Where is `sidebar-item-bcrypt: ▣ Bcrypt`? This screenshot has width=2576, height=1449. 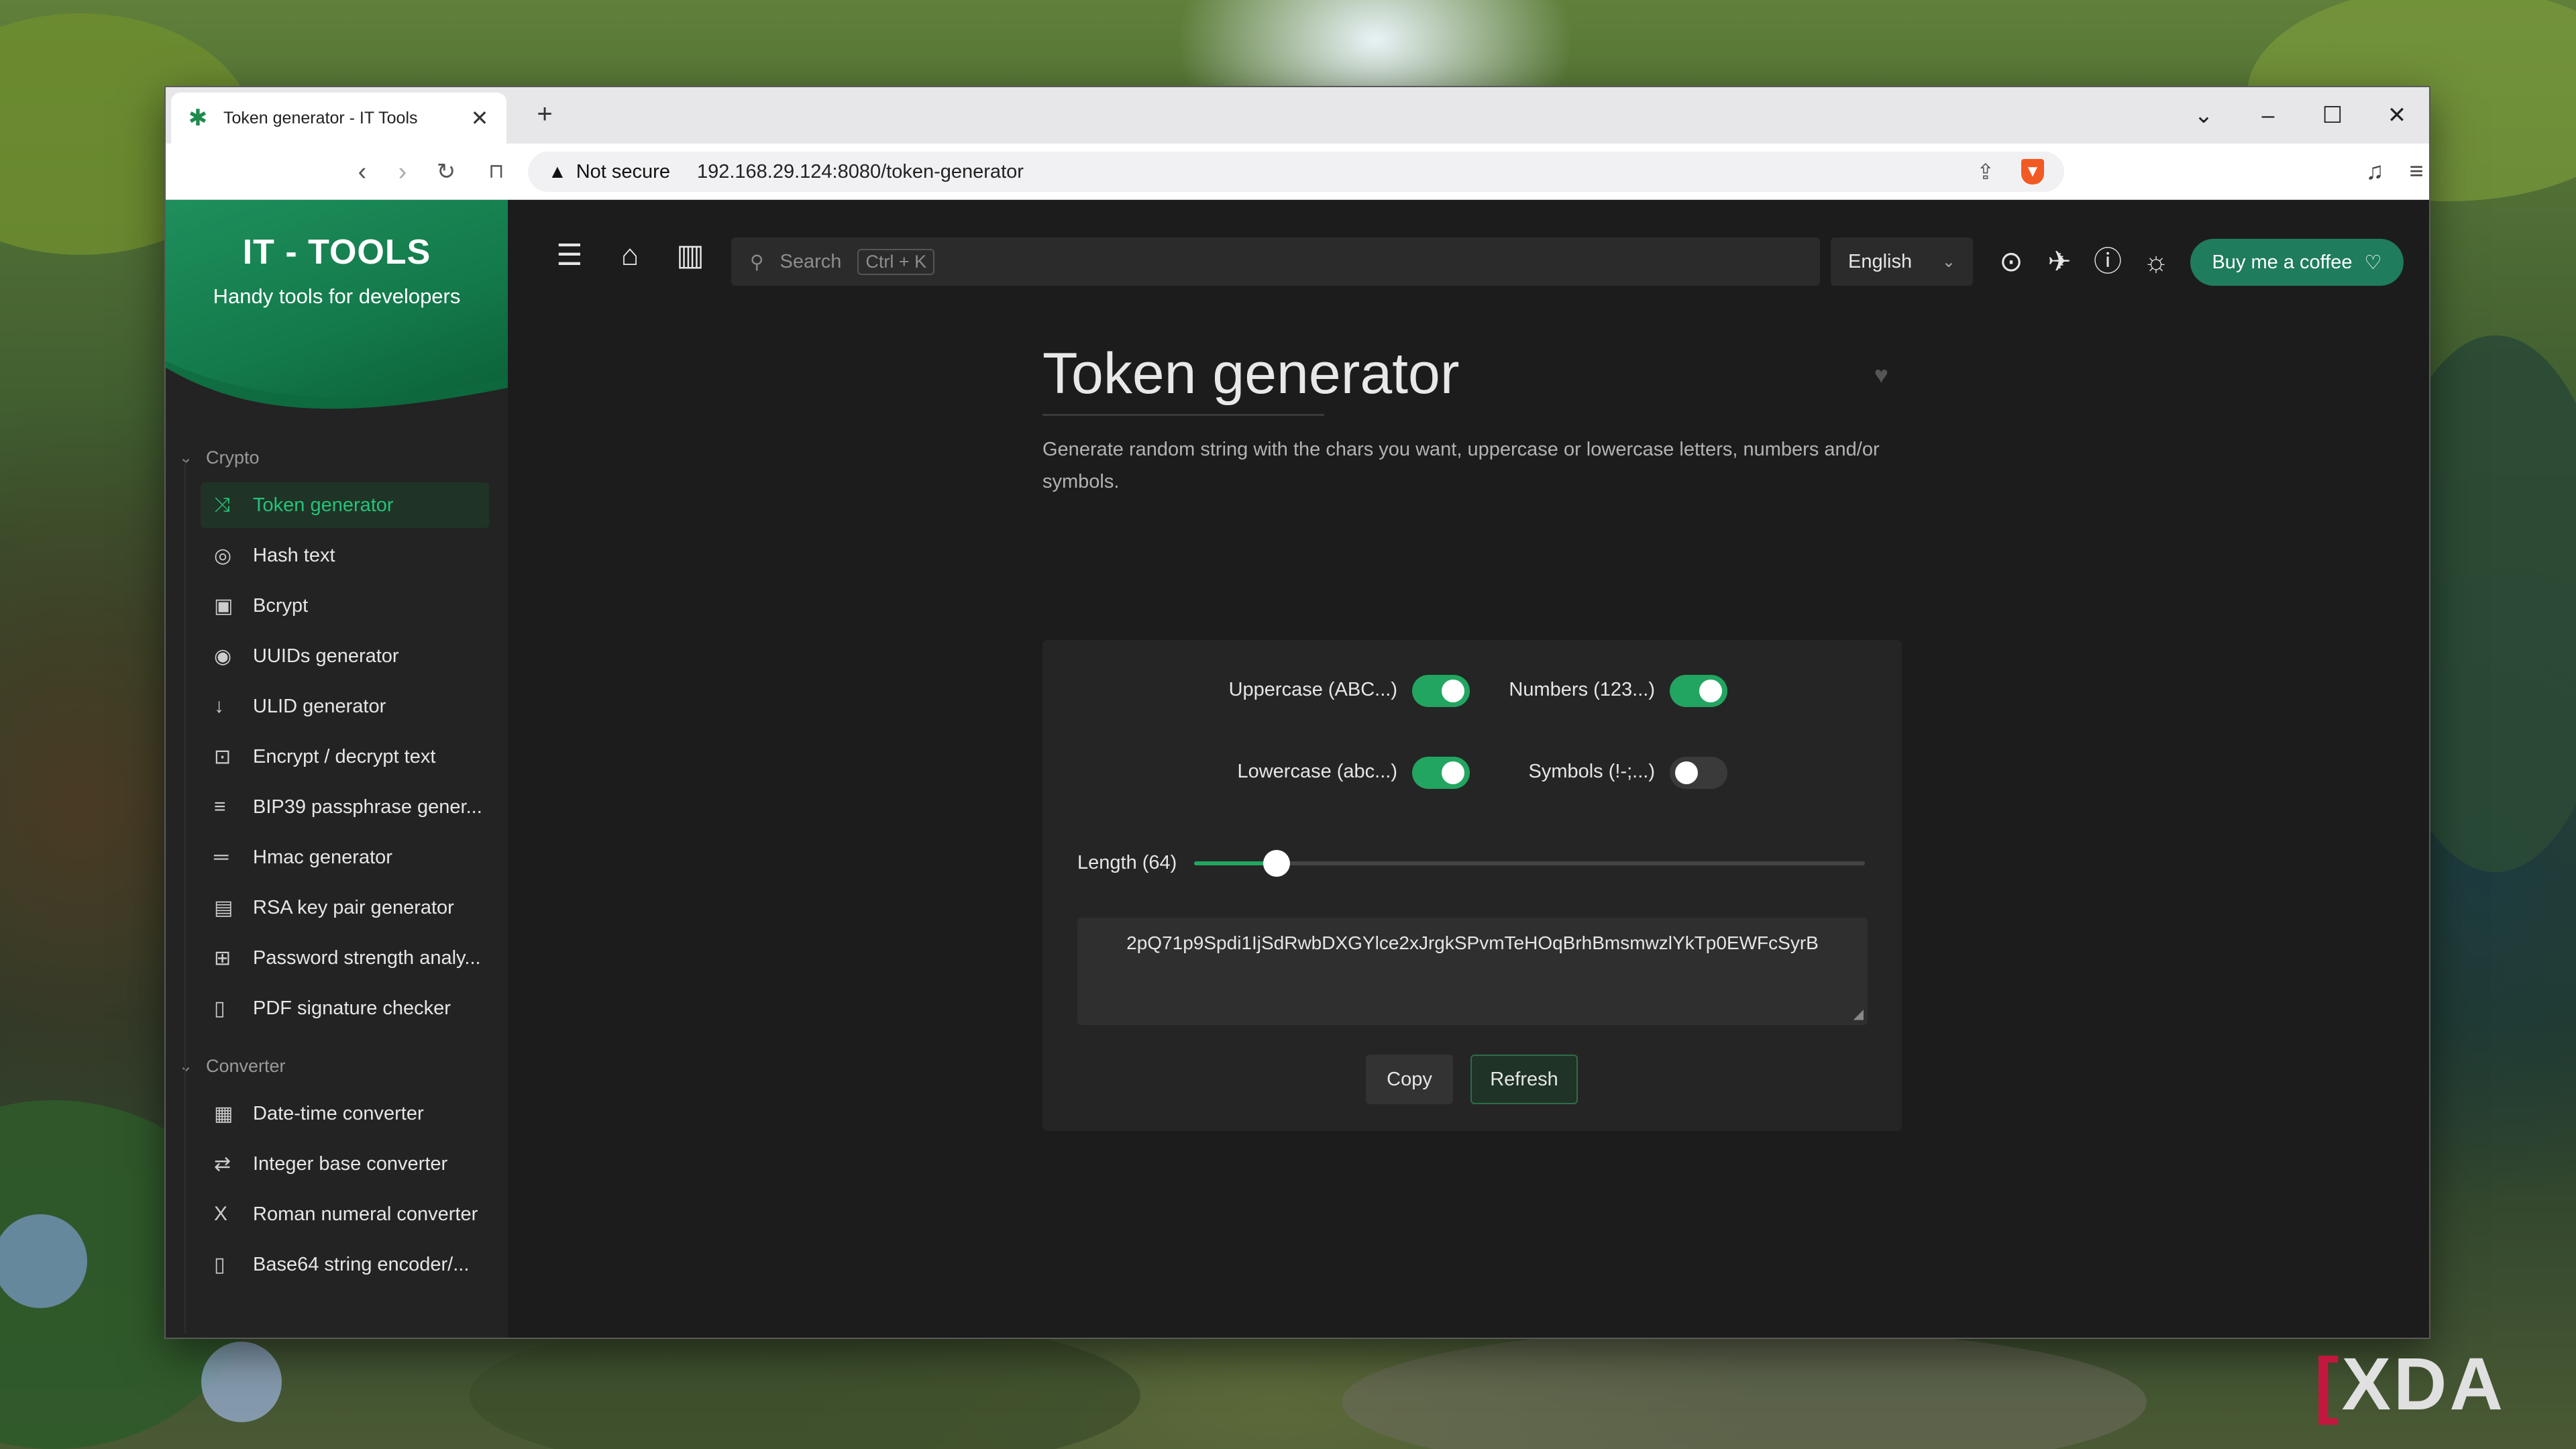 sidebar-item-bcrypt: ▣ Bcrypt is located at coordinates (345, 606).